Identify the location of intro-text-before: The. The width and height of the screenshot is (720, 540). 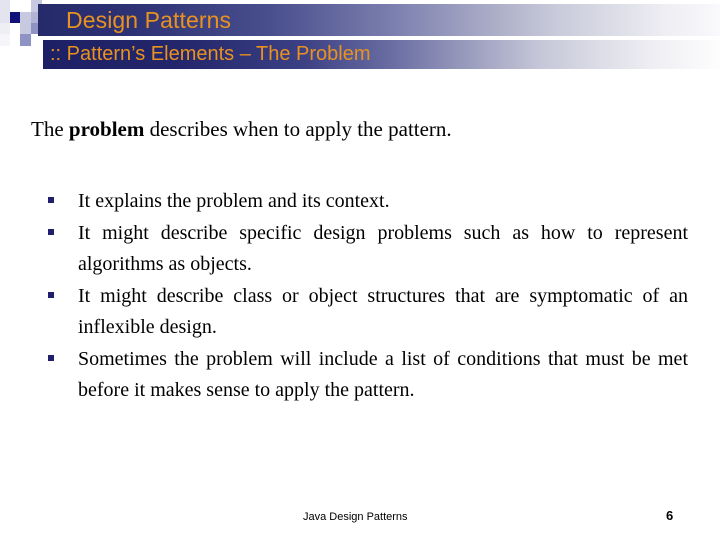
(50, 129).